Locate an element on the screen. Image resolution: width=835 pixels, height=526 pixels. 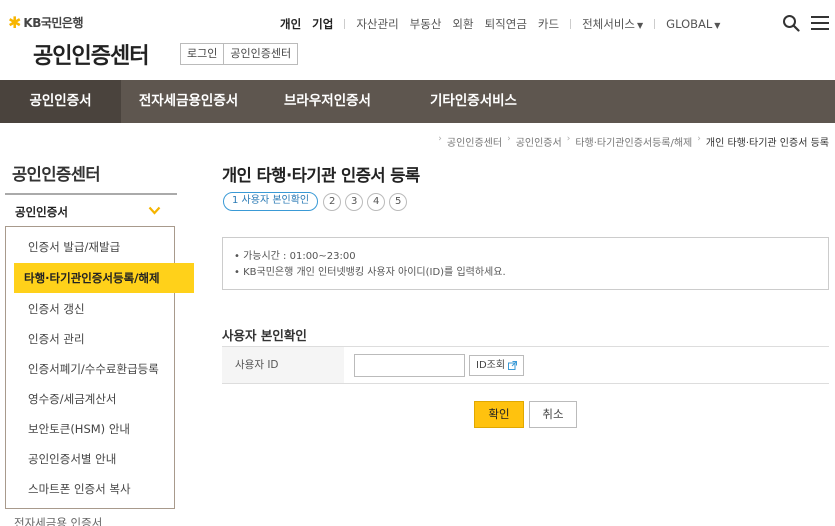
id-lookup-label: ID조회 is located at coordinates (491, 365).